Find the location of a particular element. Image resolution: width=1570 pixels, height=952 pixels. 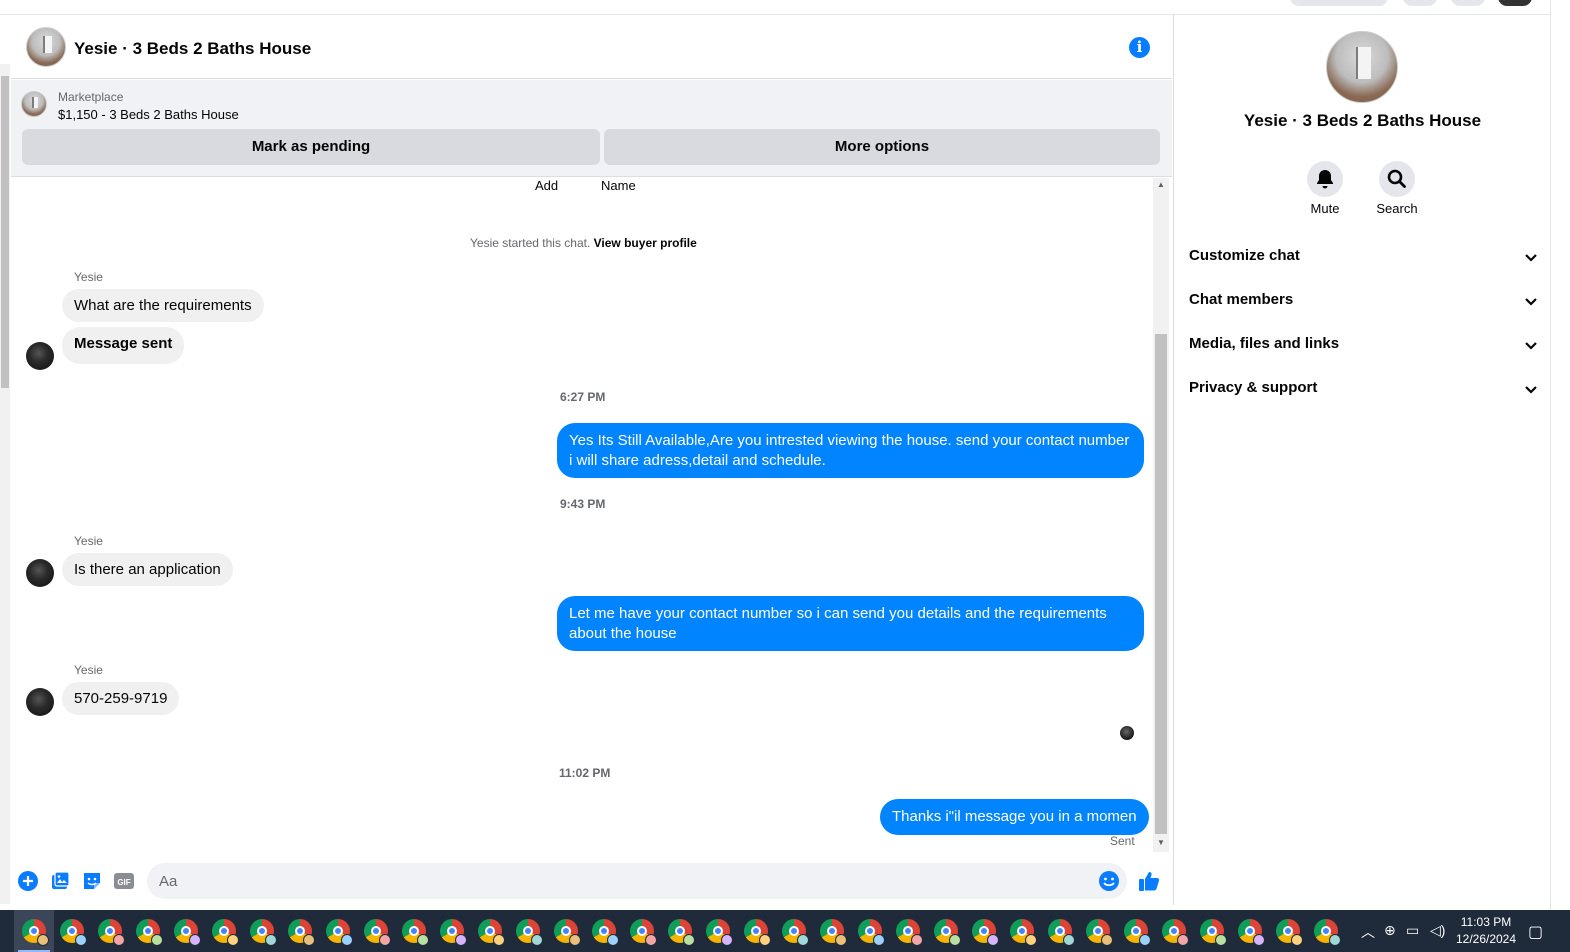

photo-icon is located at coordinates (60, 881).